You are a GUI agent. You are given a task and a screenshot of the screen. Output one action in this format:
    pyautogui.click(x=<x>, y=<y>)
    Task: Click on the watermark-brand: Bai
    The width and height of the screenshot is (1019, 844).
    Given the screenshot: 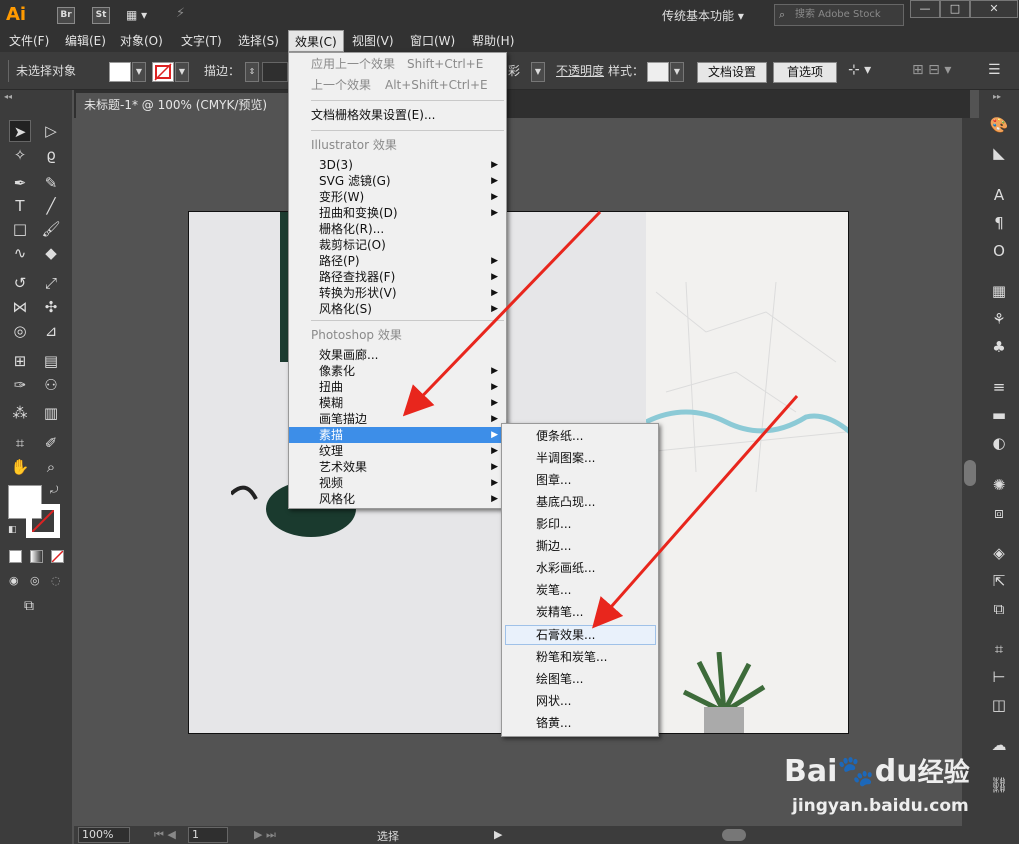 What is the action you would take?
    pyautogui.click(x=811, y=771)
    